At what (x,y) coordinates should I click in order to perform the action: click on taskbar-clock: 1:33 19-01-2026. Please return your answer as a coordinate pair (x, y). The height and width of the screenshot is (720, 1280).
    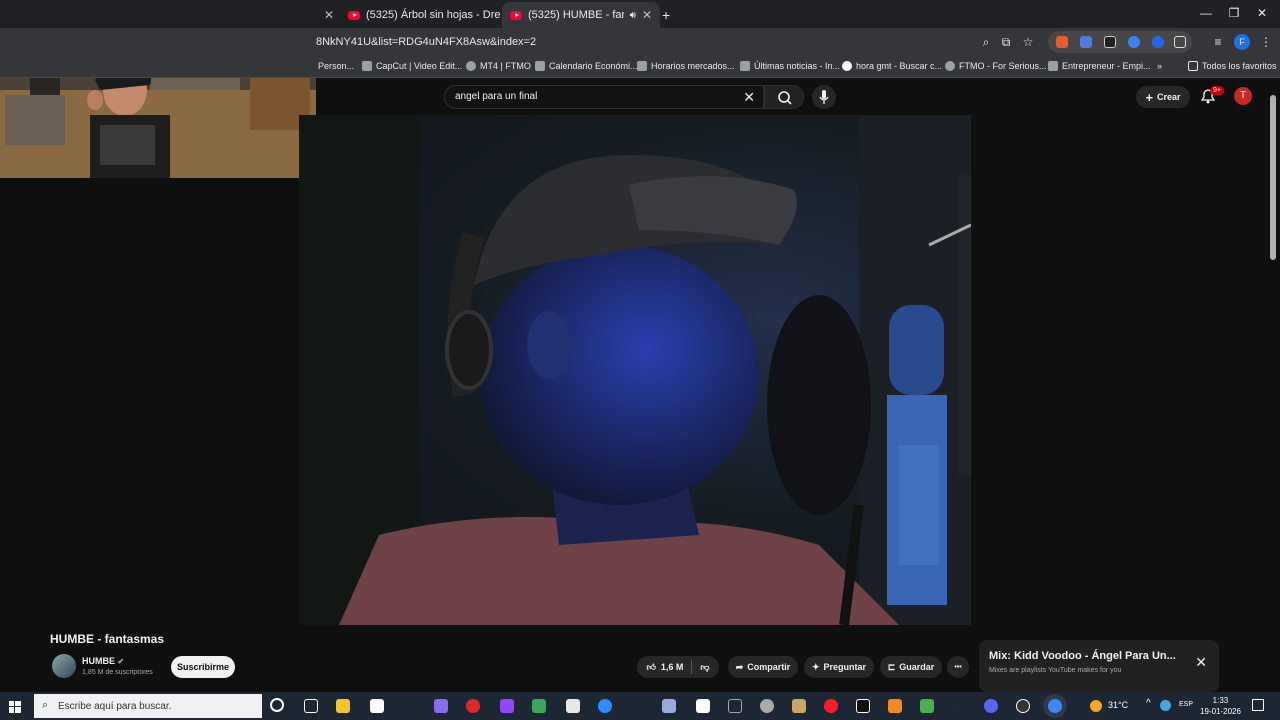
    Looking at the image, I should click on (1220, 706).